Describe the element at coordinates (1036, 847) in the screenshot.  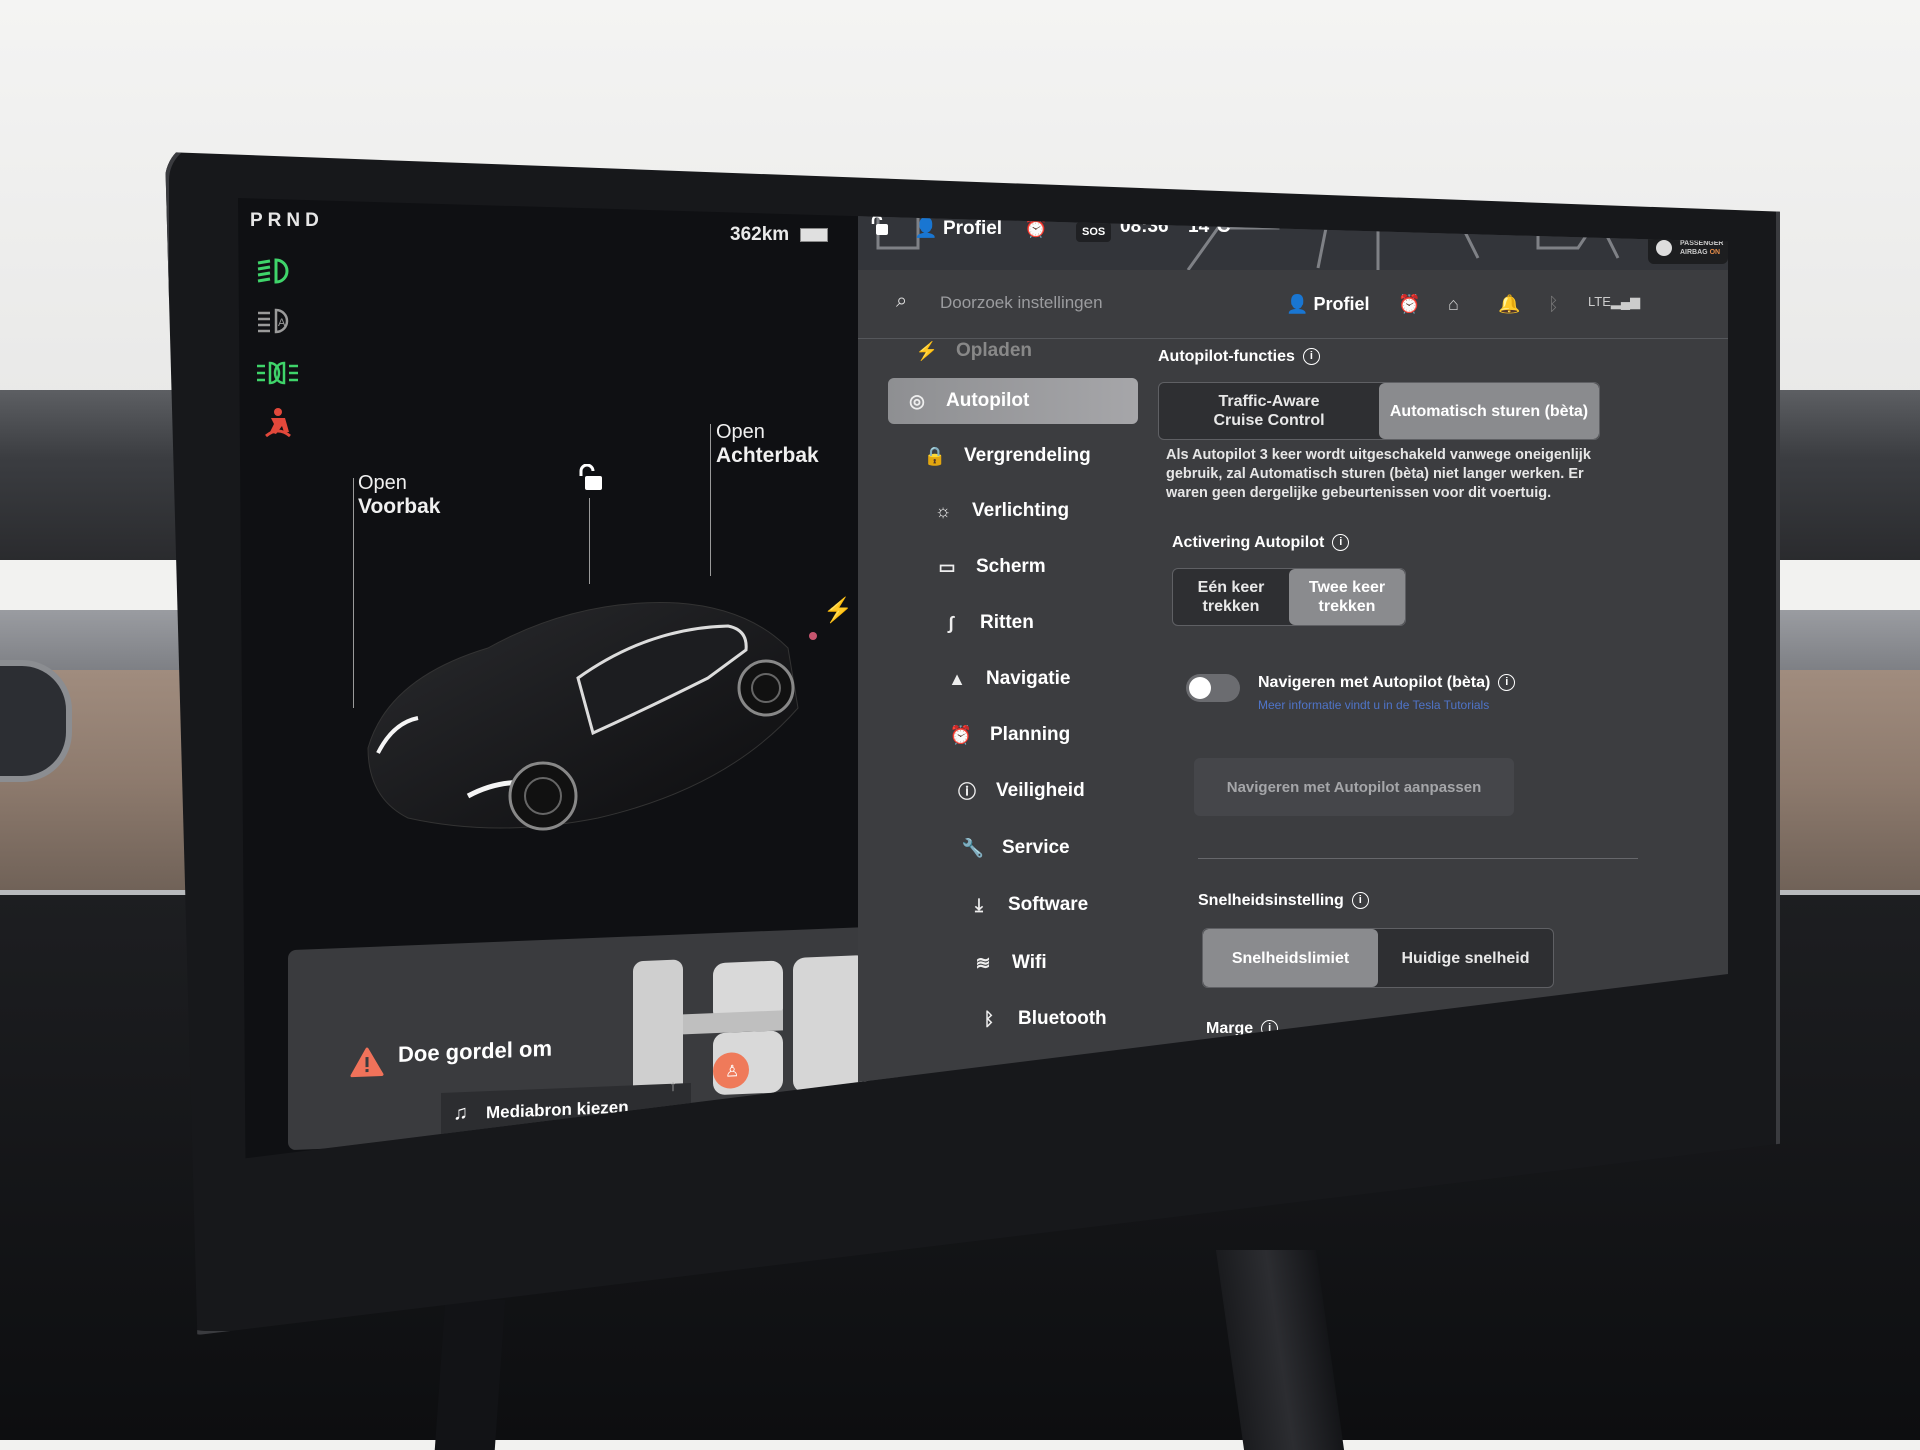
I see `menu-item-label: Service` at that location.